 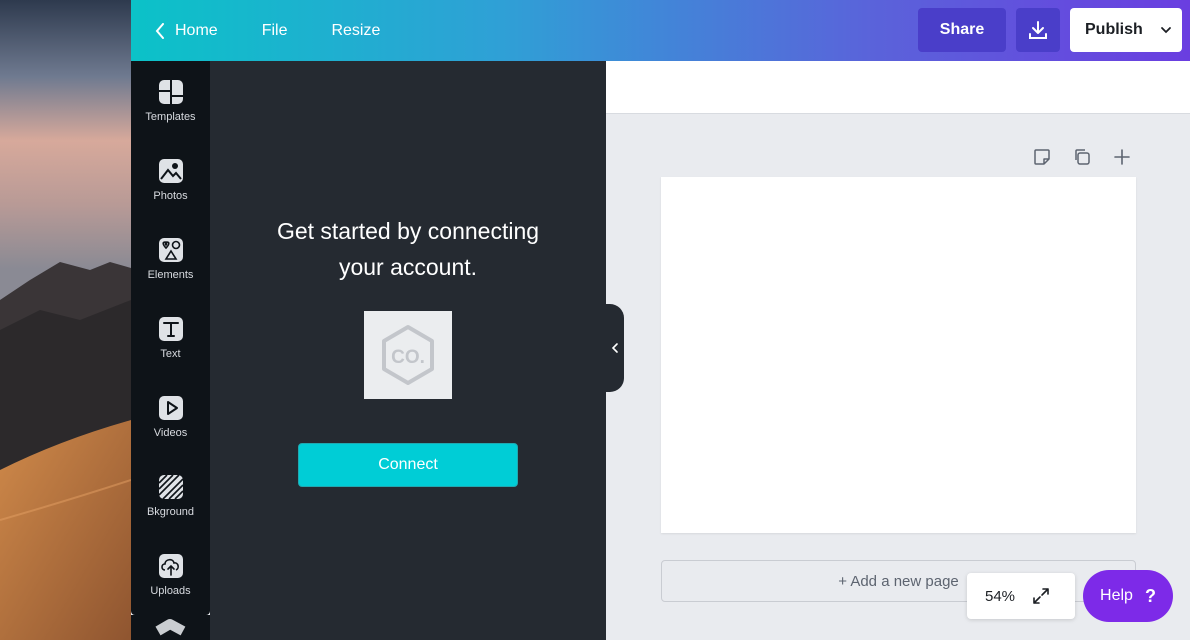 What do you see at coordinates (170, 91) in the screenshot?
I see `templates-icon` at bounding box center [170, 91].